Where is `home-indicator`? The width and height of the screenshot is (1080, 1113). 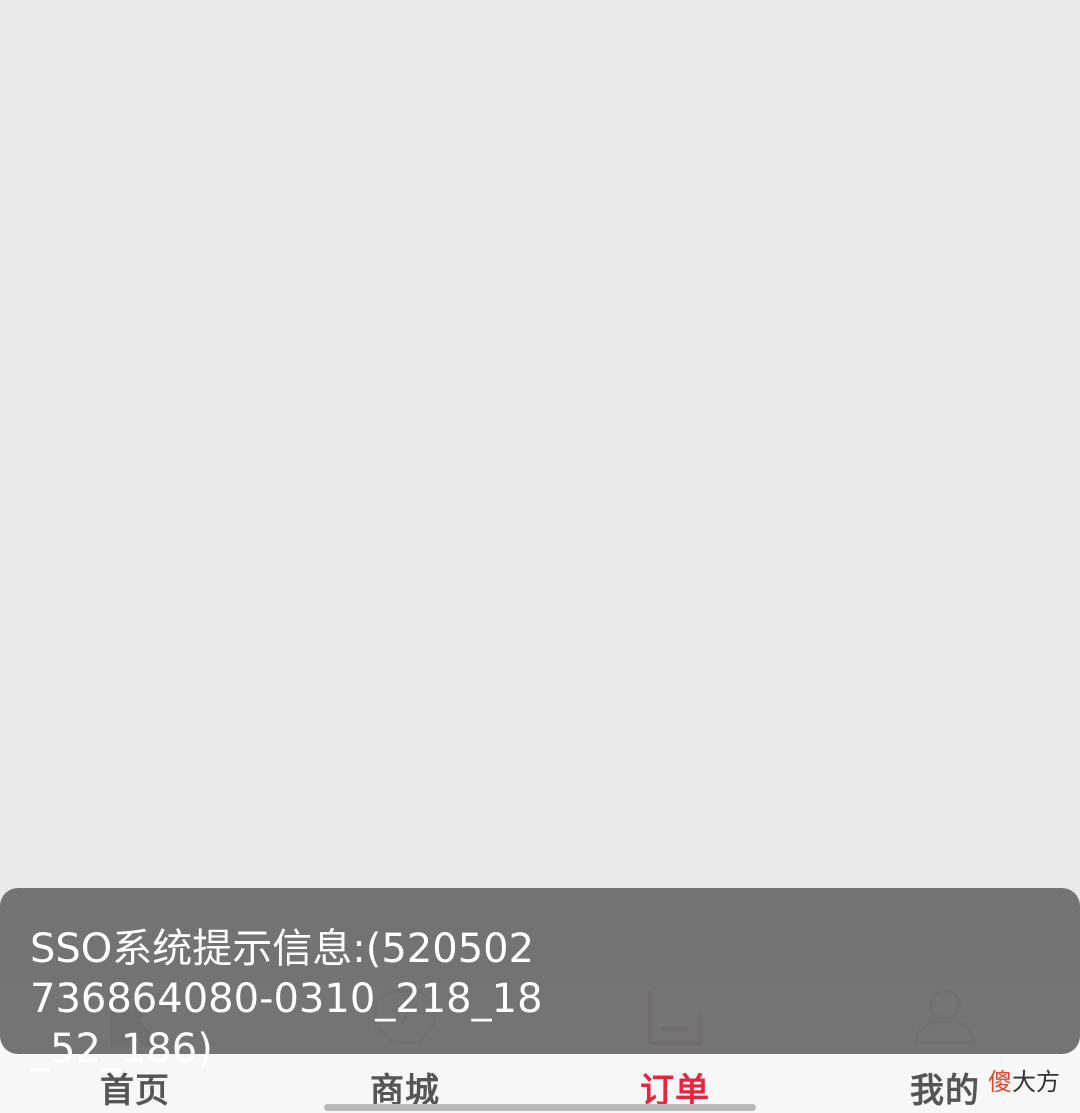
home-indicator is located at coordinates (540, 1107).